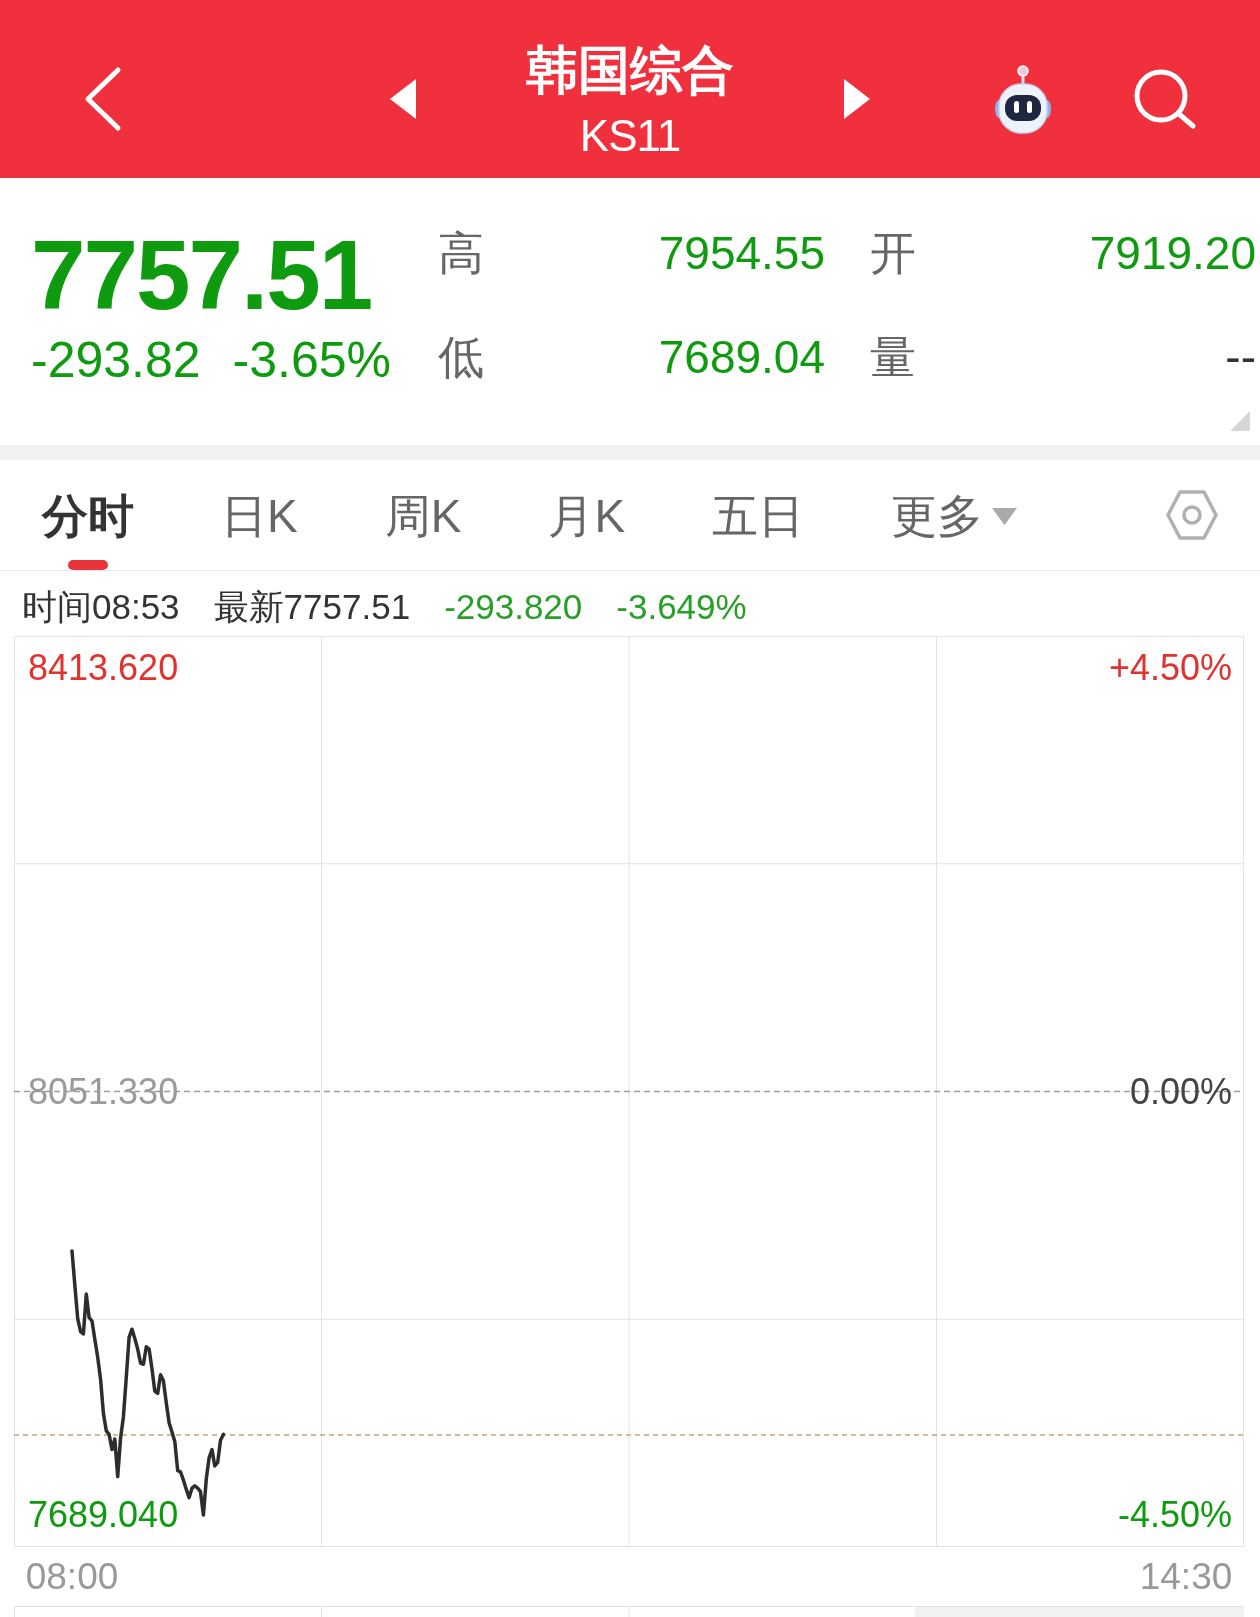  Describe the element at coordinates (101, 607) in the screenshot. I see `time-reading: 时间08:53` at that location.